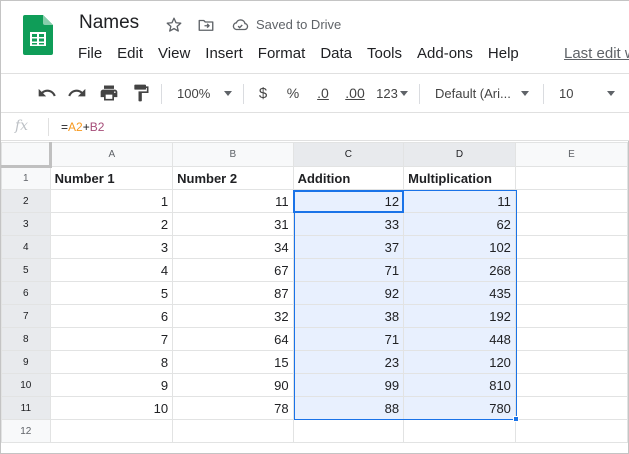 This screenshot has width=629, height=454. I want to click on cell-c3: 33, so click(348, 224).